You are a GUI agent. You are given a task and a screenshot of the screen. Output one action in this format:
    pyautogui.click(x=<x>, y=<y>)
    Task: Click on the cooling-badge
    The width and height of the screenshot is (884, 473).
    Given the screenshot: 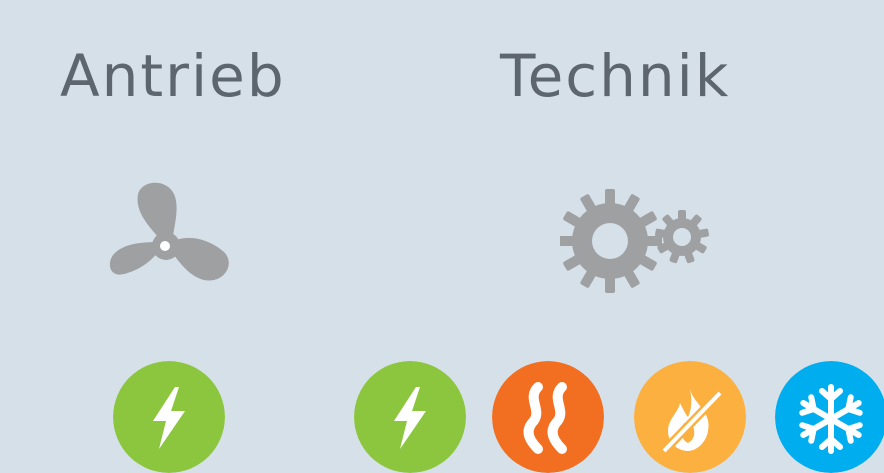 What is the action you would take?
    pyautogui.click(x=829, y=417)
    